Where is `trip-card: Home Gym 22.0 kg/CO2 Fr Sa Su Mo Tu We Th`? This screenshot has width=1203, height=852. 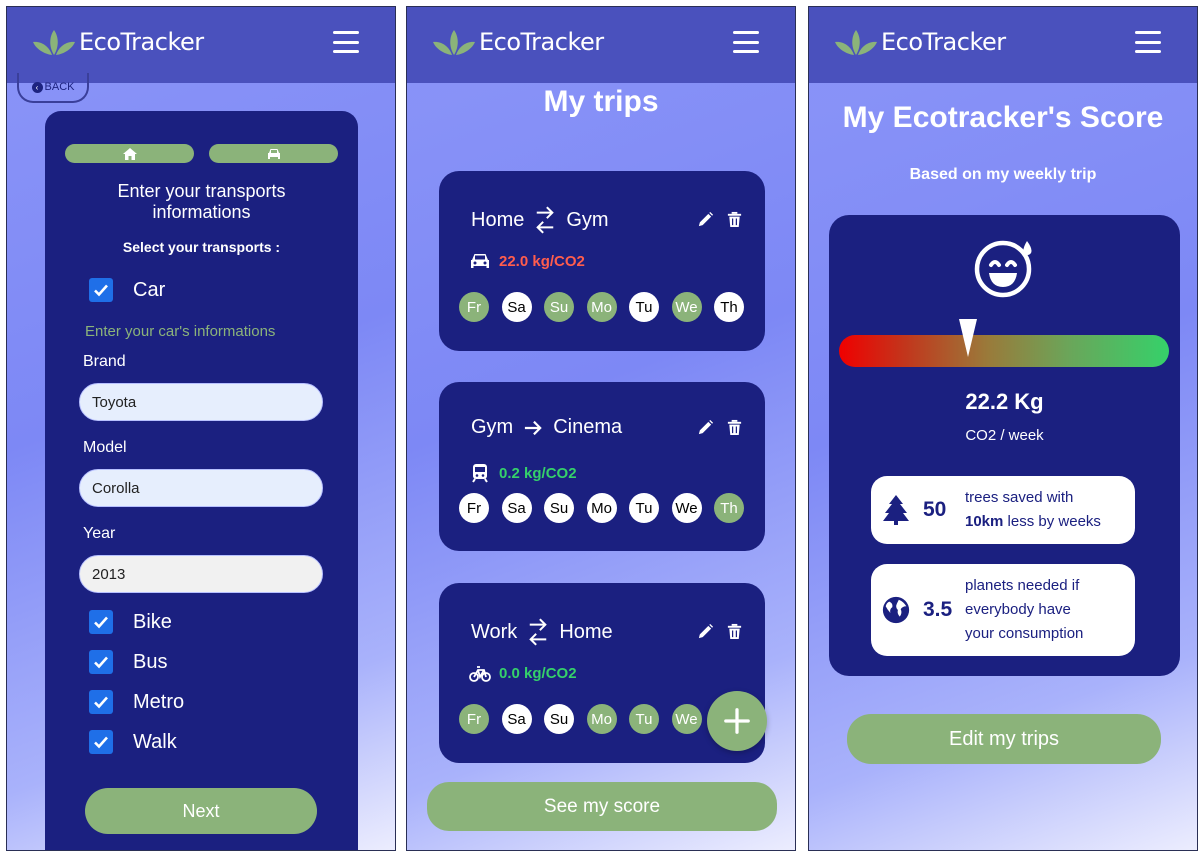
trip-card: Home Gym 22.0 kg/CO2 Fr Sa Su Mo Tu We Th is located at coordinates (602, 261).